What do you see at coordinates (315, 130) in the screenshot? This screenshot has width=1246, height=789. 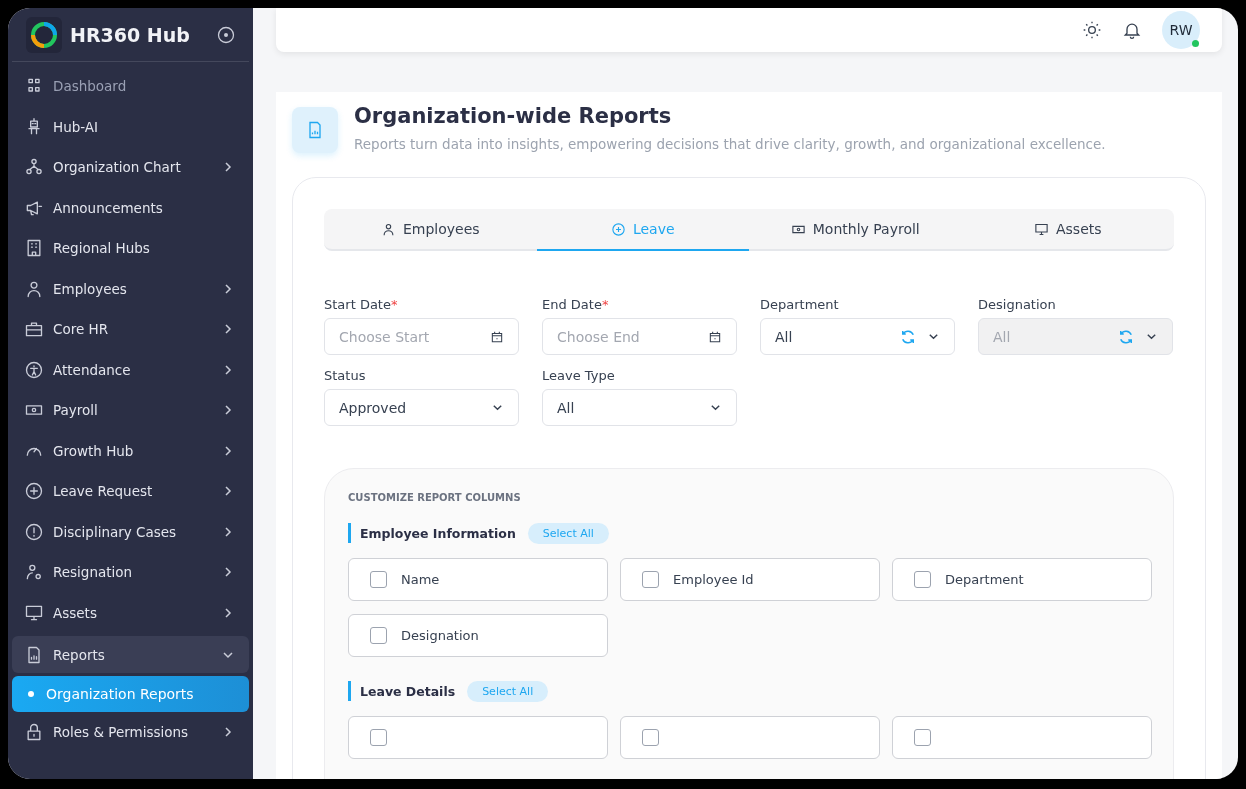 I see `report-icon` at bounding box center [315, 130].